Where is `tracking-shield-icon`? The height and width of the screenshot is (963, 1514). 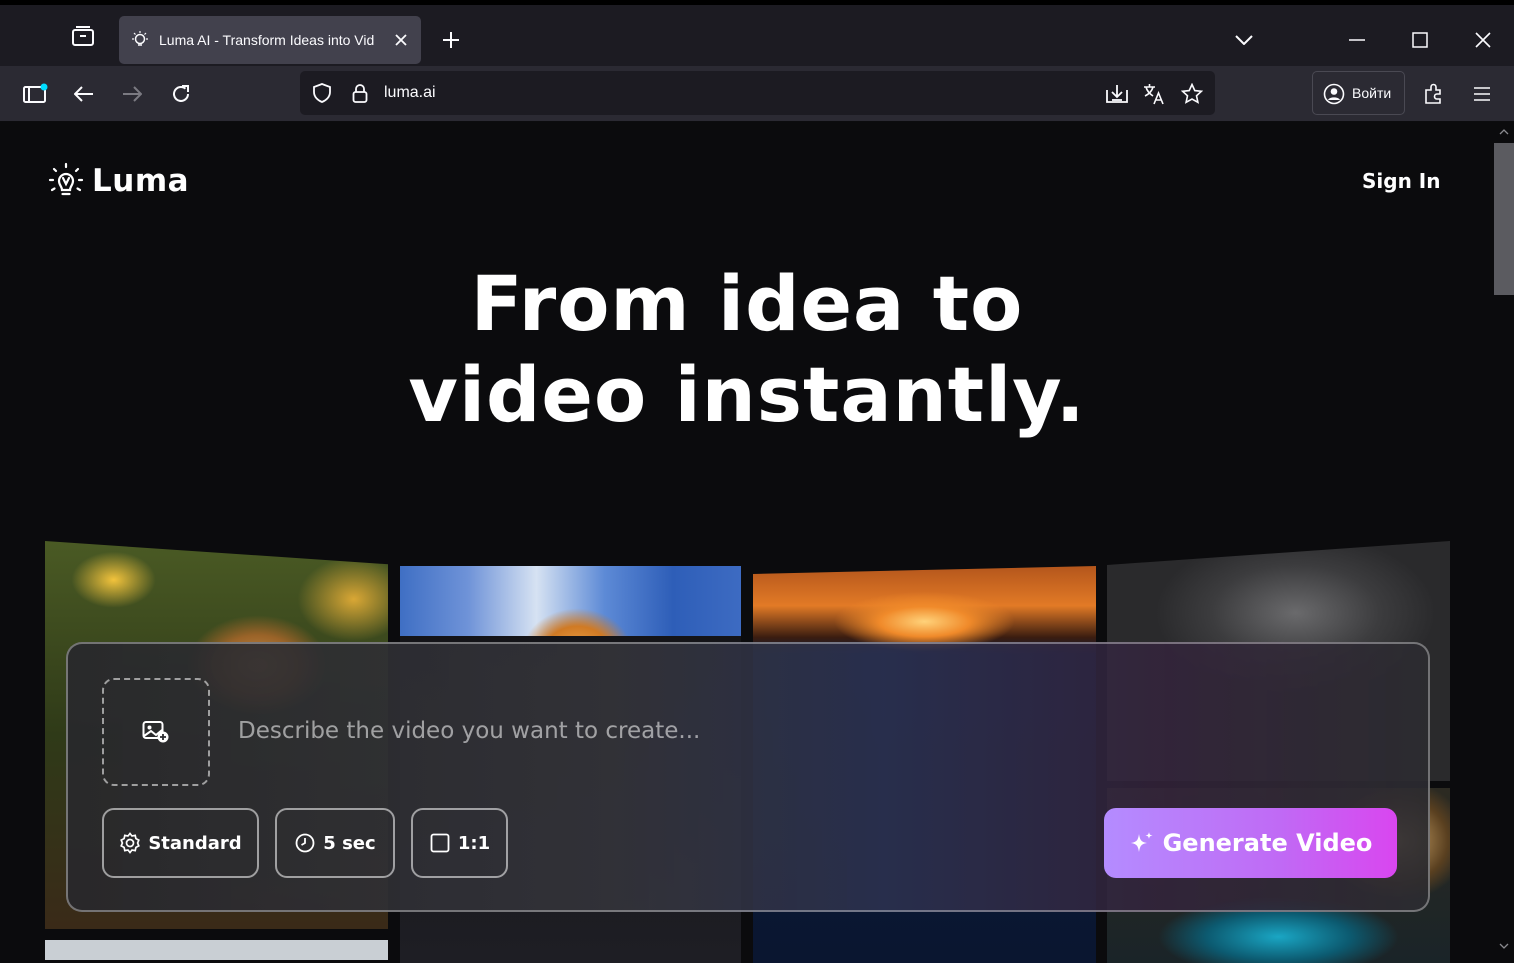 tracking-shield-icon is located at coordinates (322, 93).